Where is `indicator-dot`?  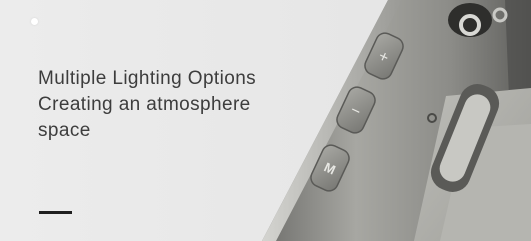
indicator-dot is located at coordinates (34, 21).